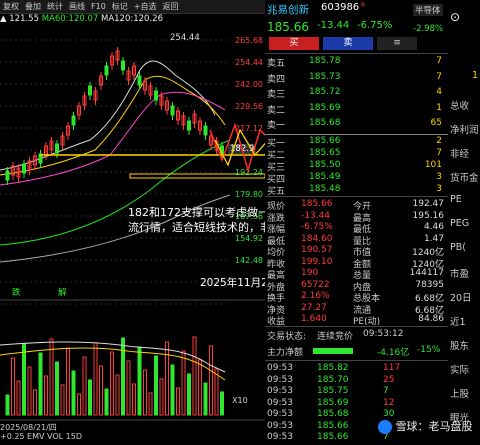  Describe the element at coordinates (325, 92) in the screenshot. I see `ask-price: 185.72` at that location.